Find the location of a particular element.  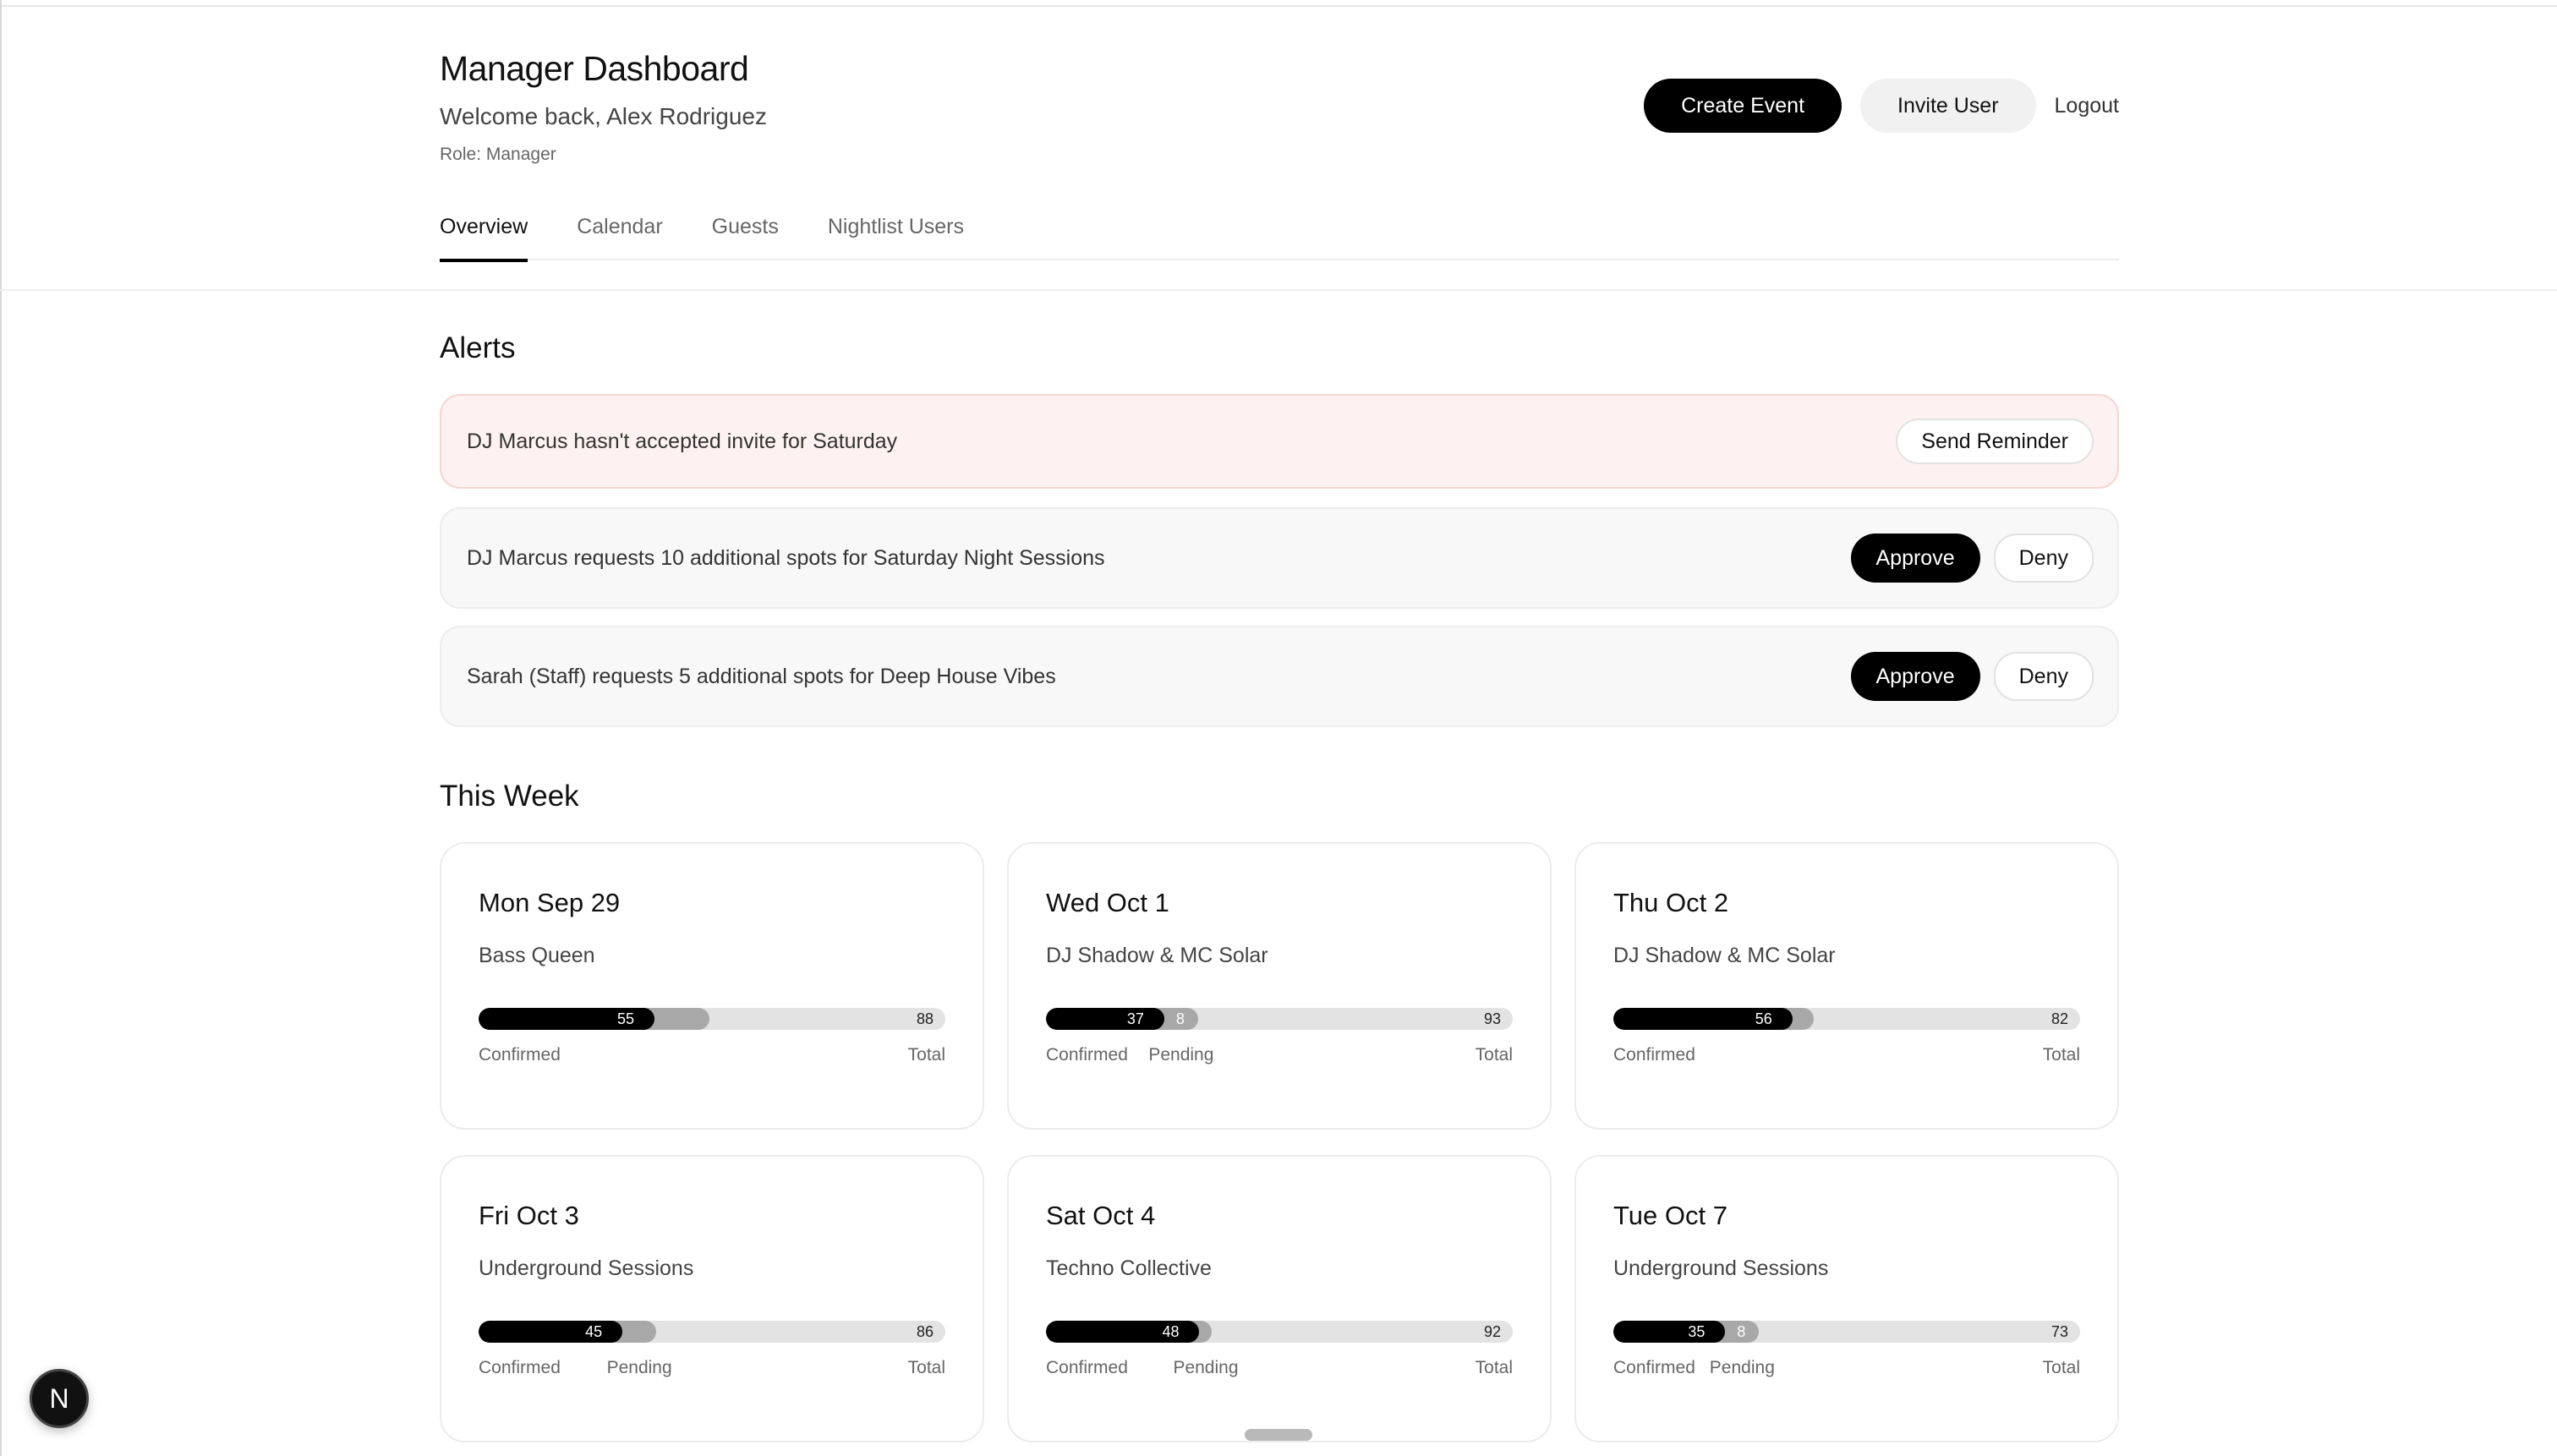

total-count: 92 is located at coordinates (1492, 1331).